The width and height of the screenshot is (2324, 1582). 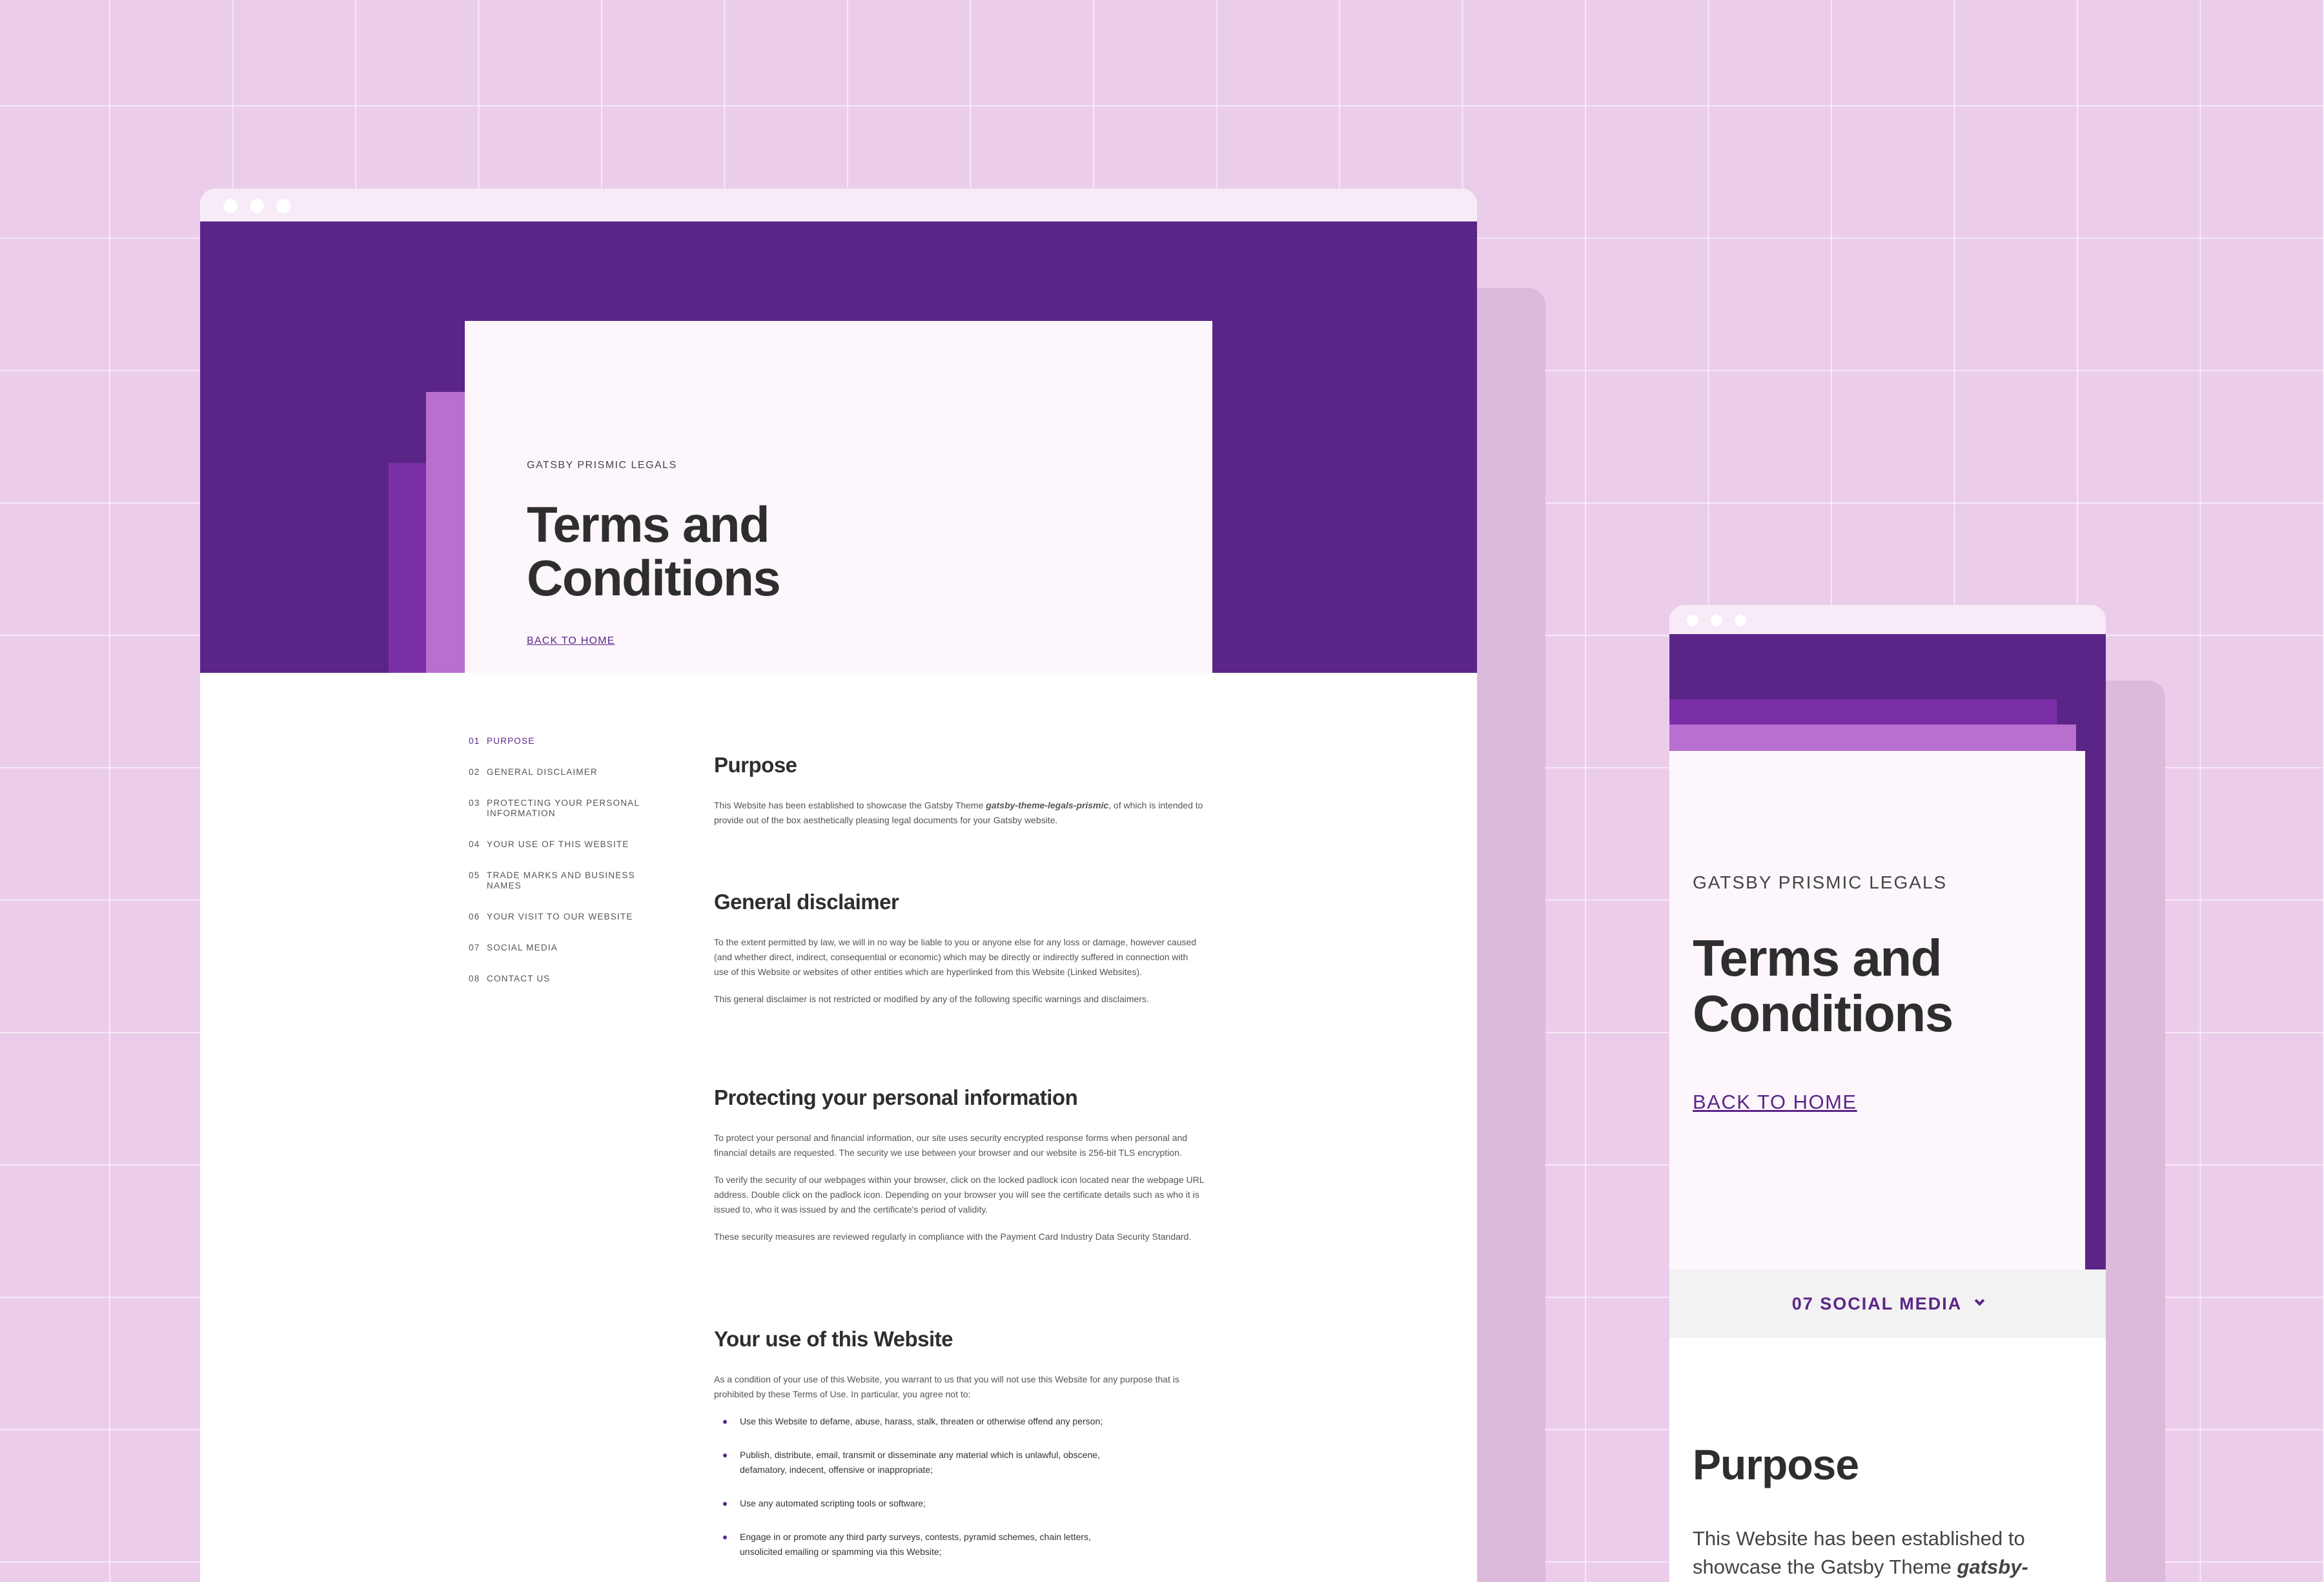 What do you see at coordinates (519, 978) in the screenshot?
I see `toc-label: CONTACT US` at bounding box center [519, 978].